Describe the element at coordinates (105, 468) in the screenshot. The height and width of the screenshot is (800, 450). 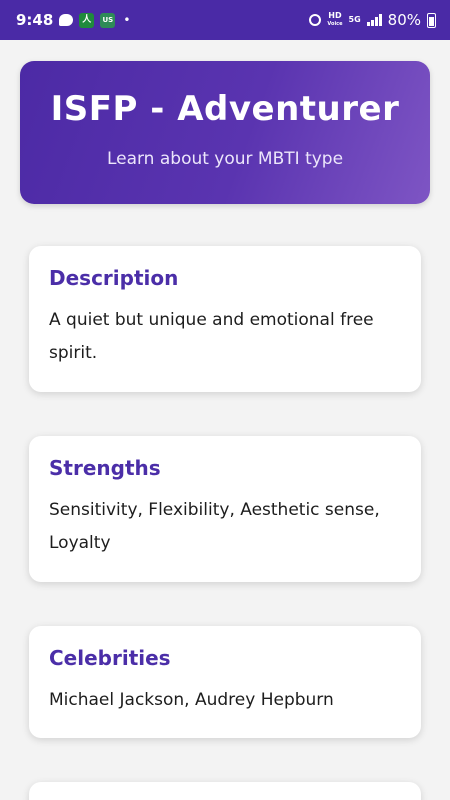
I see `strengths-title: Strengths` at that location.